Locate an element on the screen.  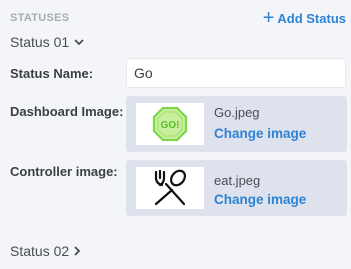
add-status-button: + Add Status is located at coordinates (304, 17).